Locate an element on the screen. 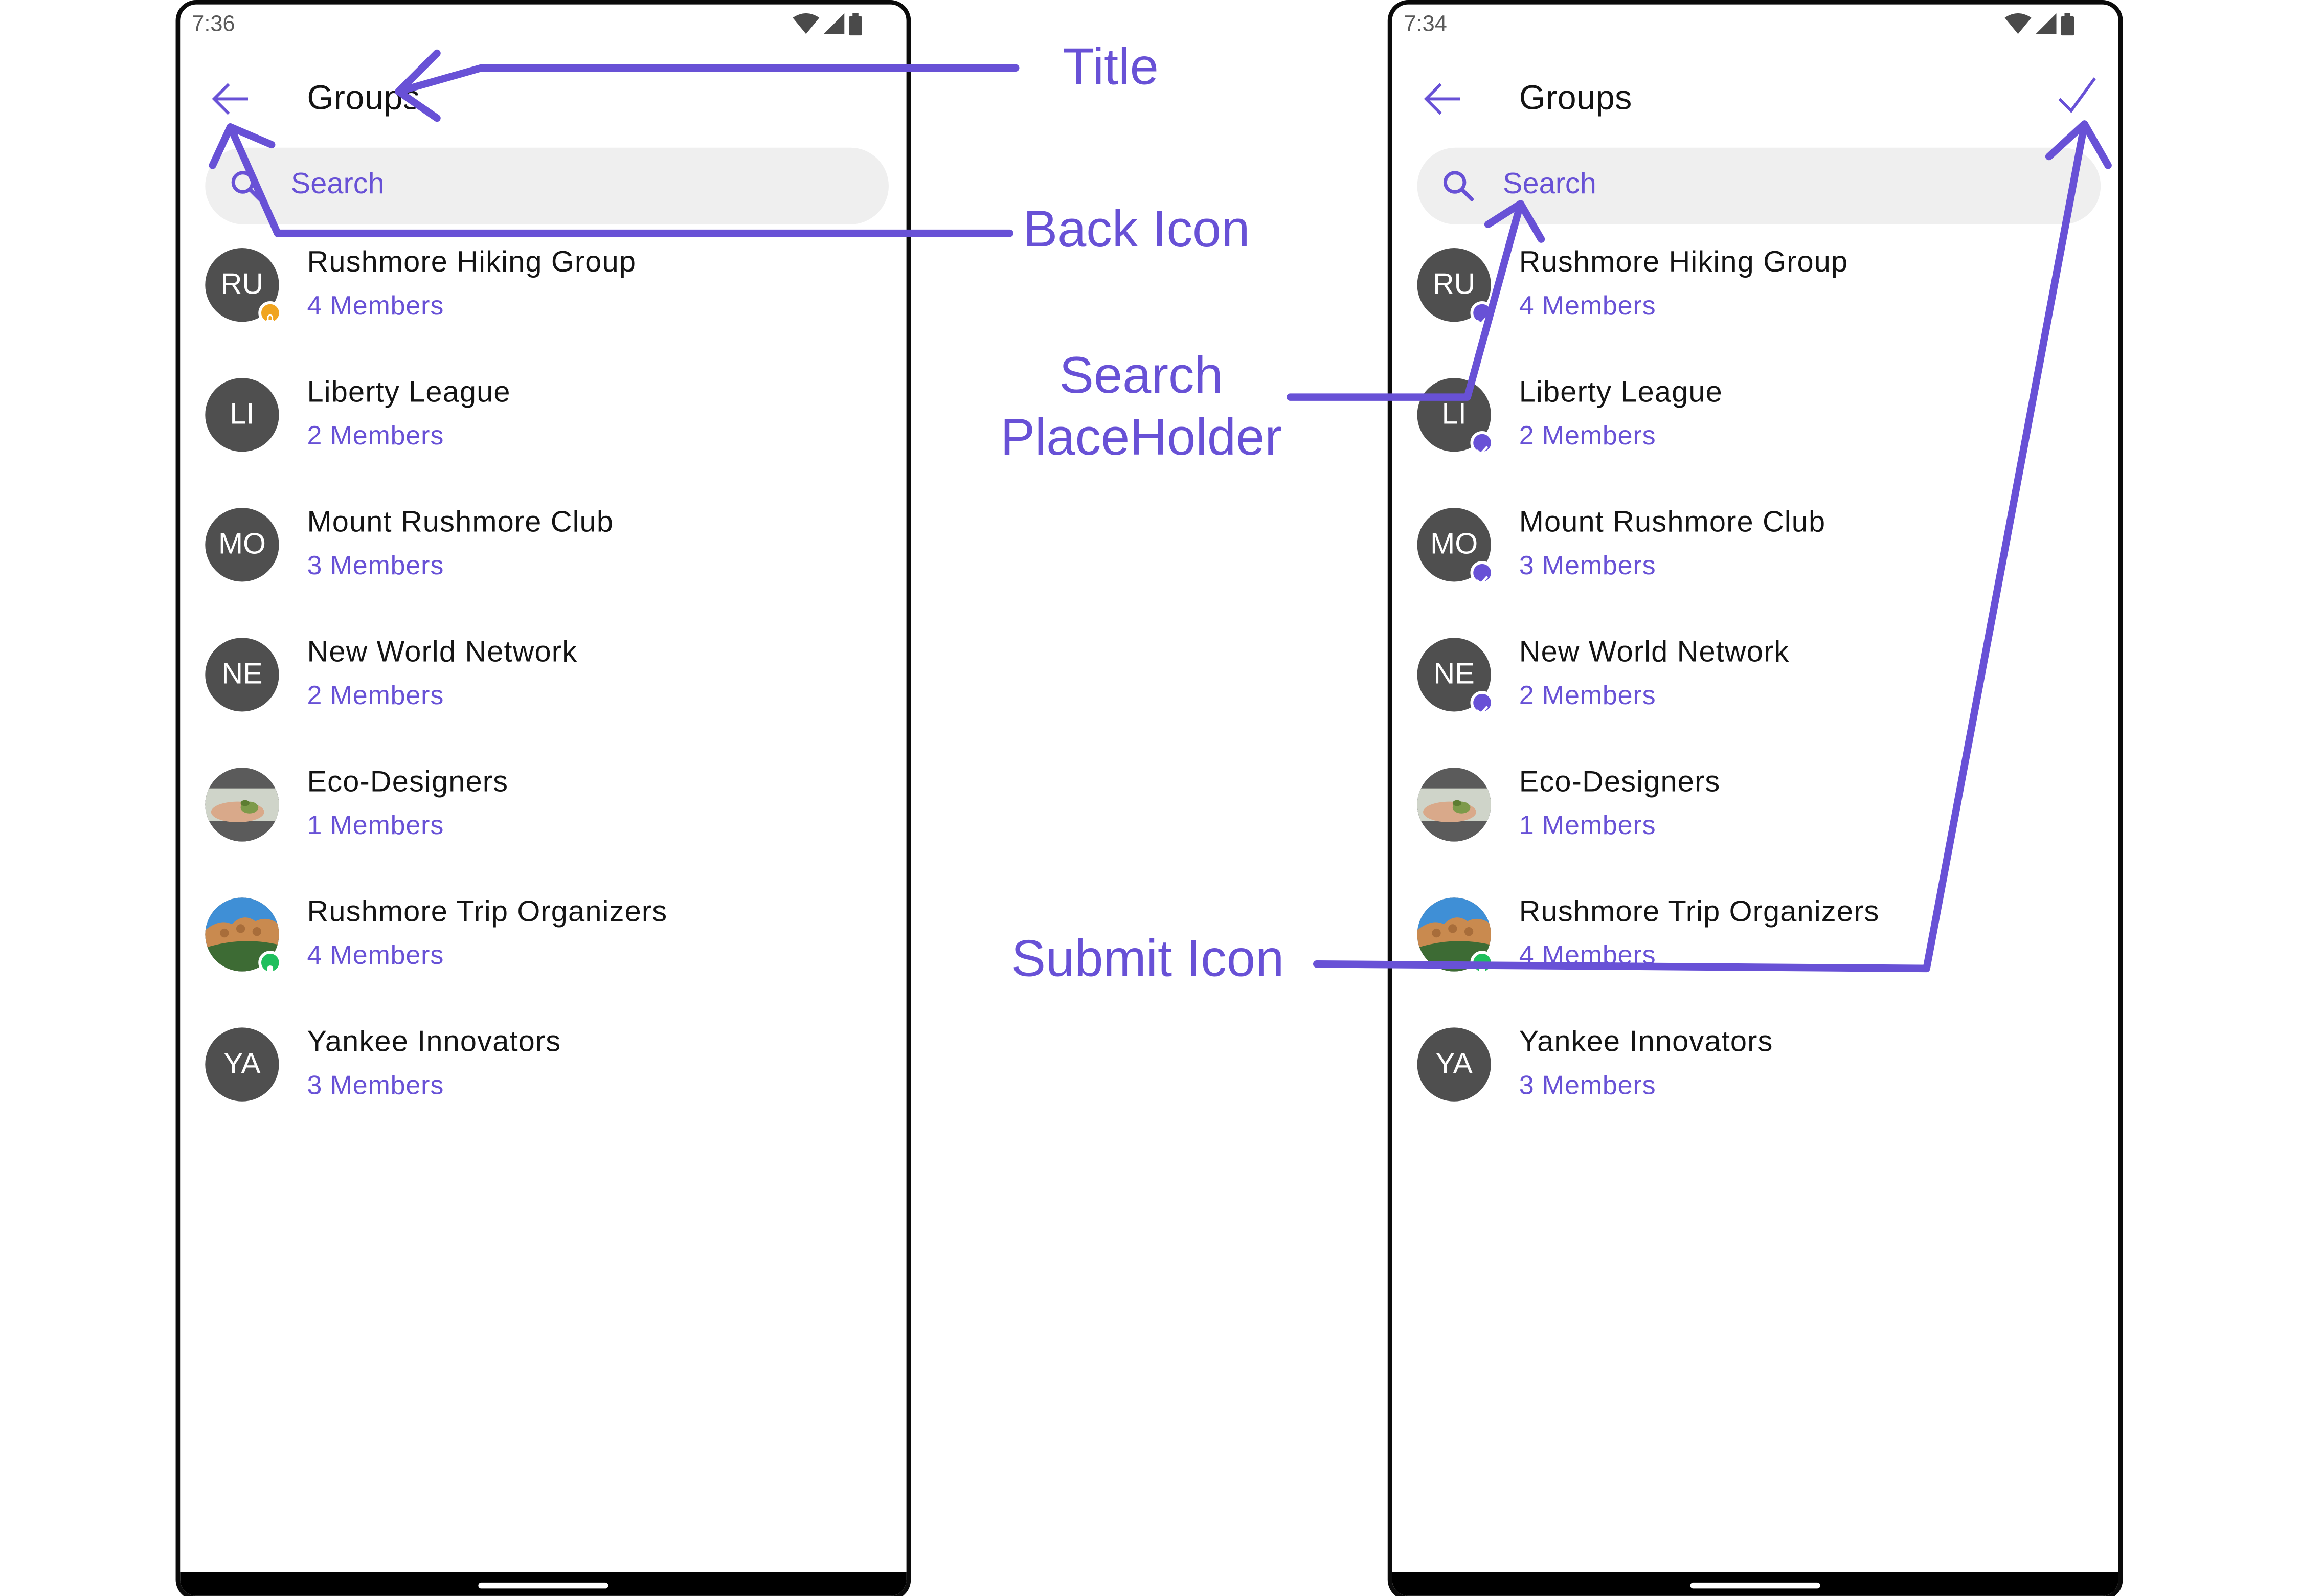  avatar-initials: NE is located at coordinates (1454, 674).